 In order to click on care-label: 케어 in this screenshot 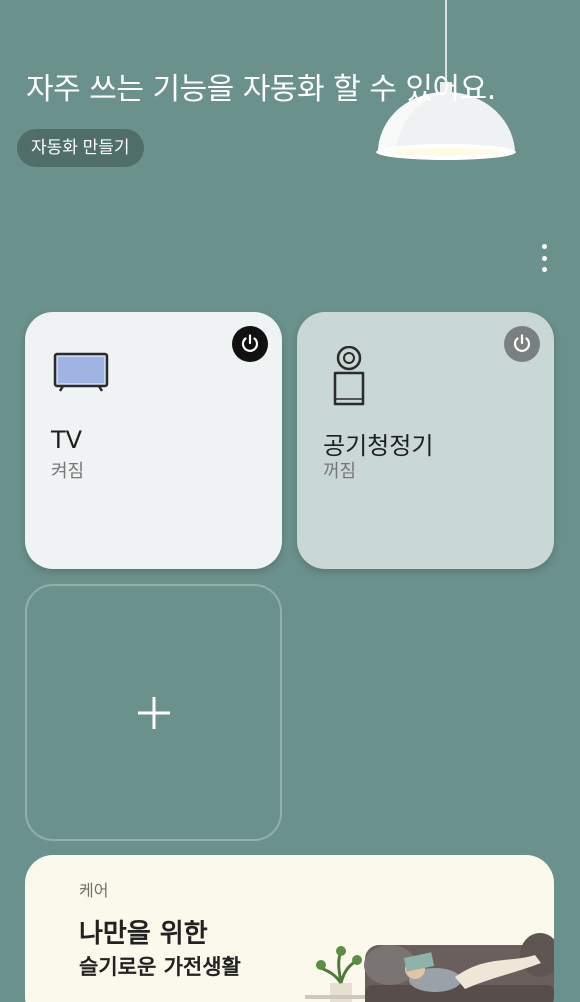, I will do `click(94, 890)`.